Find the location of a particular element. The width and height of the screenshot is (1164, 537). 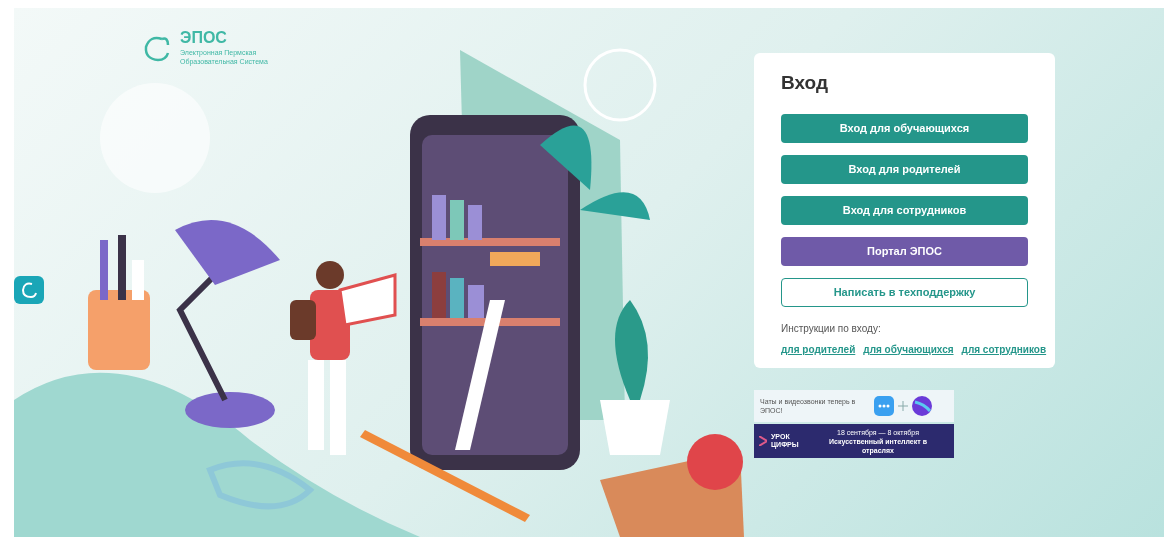

instruction-link: для обучающихся is located at coordinates (908, 349).